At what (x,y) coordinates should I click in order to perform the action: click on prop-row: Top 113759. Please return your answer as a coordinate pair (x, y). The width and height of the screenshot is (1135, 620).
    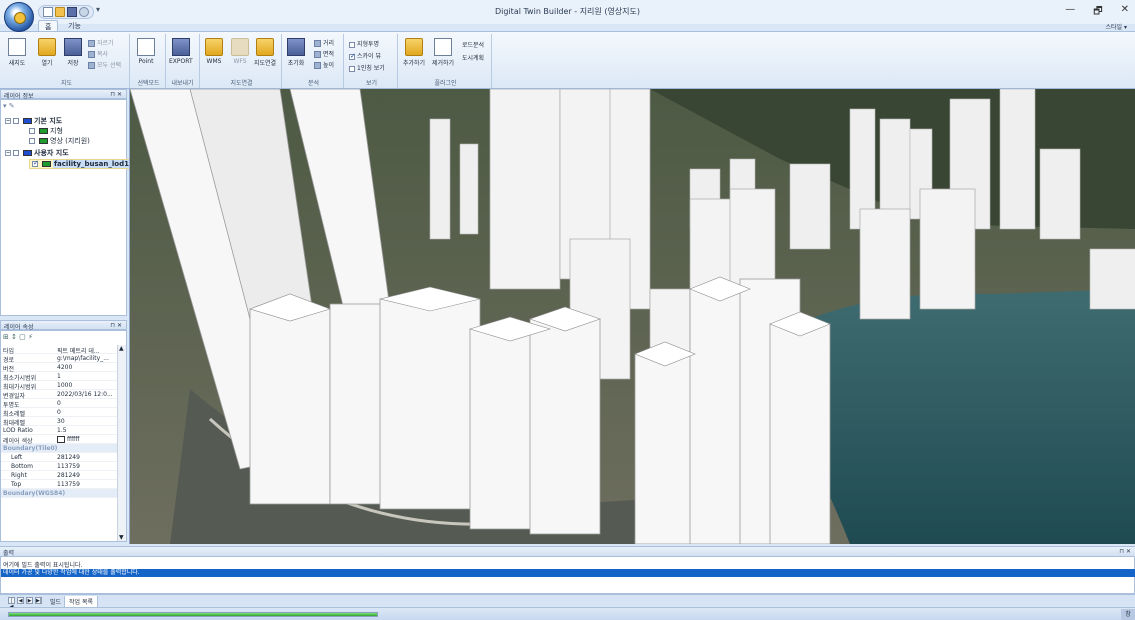
    Looking at the image, I should click on (59, 484).